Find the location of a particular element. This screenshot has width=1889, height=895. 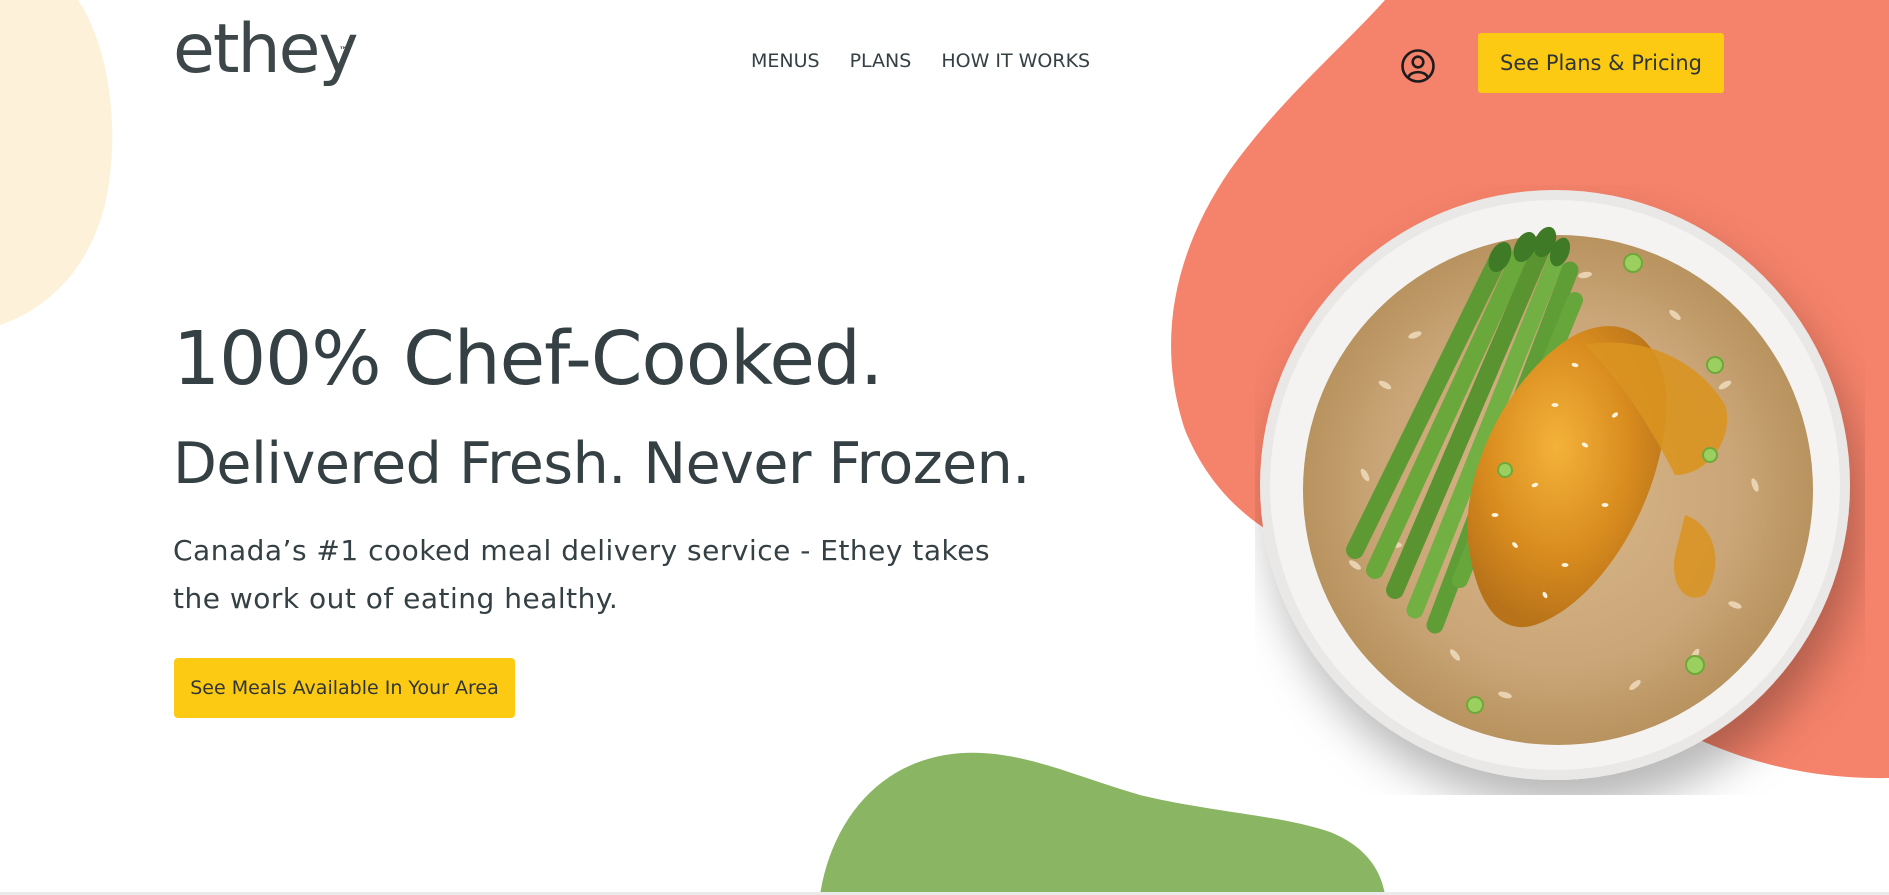

nav-item-menus: MENUS is located at coordinates (785, 61).